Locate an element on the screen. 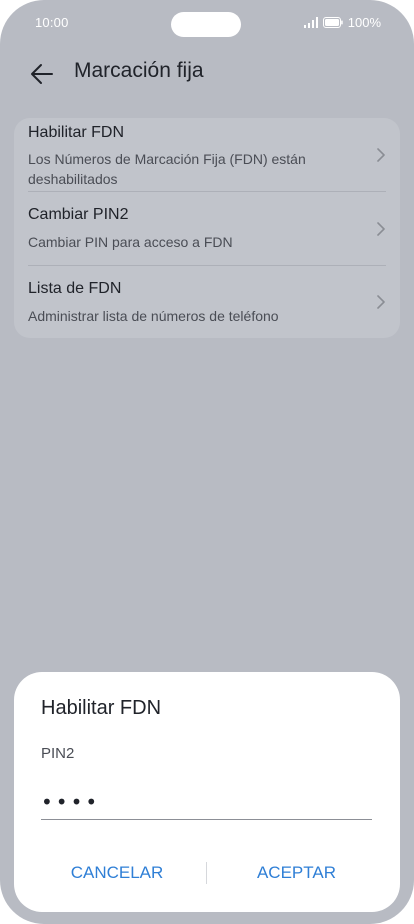 This screenshot has width=414, height=924. status-bar: 10:00 100% is located at coordinates (207, 23).